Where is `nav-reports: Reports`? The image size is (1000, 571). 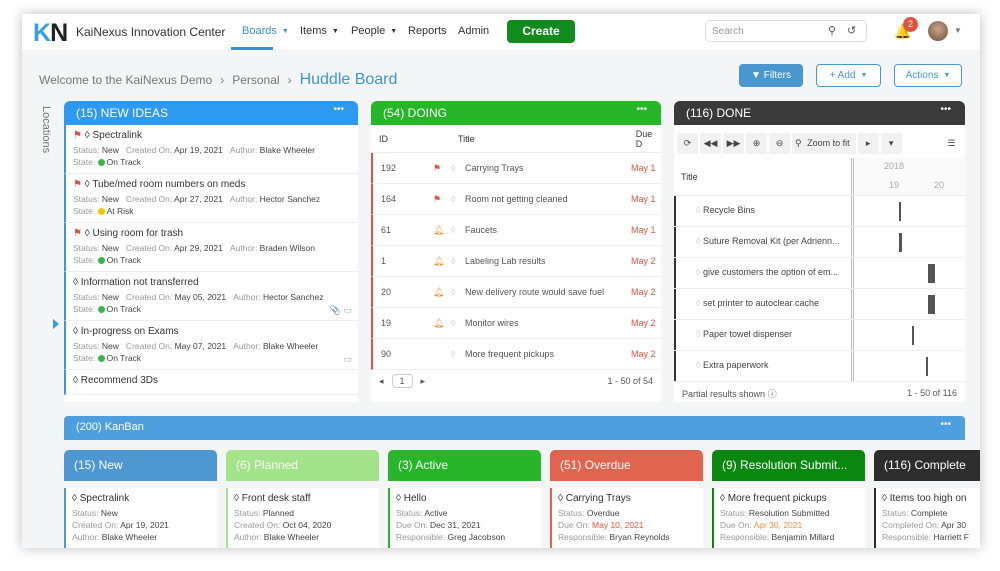
nav-reports: Reports is located at coordinates (427, 31).